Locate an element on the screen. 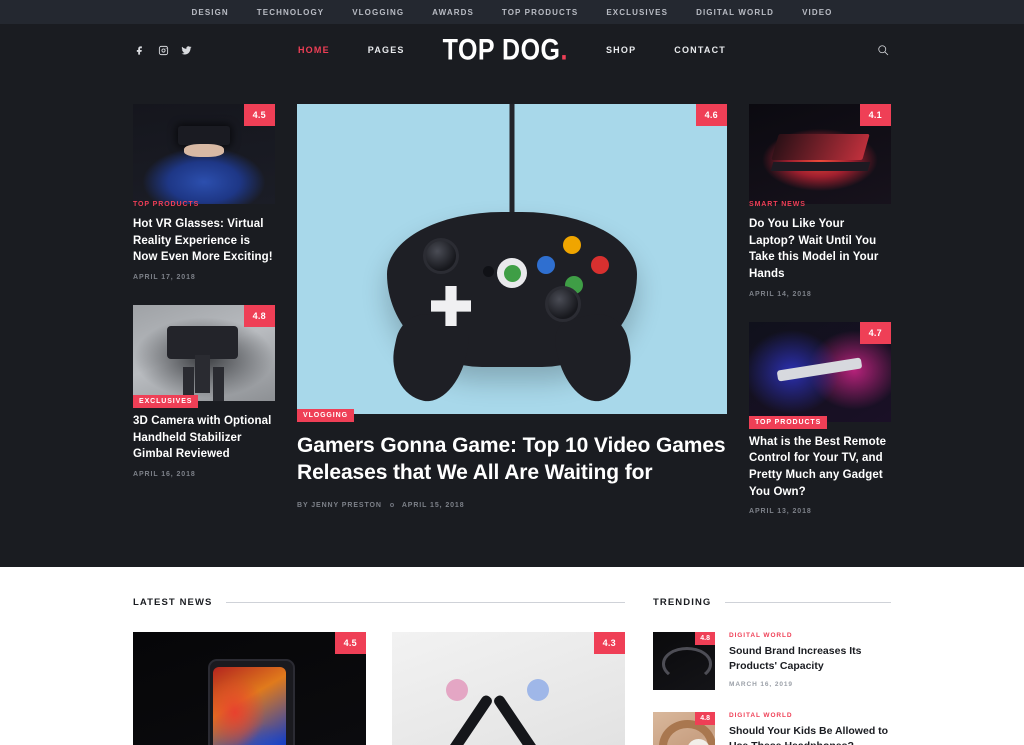 Image resolution: width=1024 pixels, height=745 pixels. mic-head-pink is located at coordinates (456, 690).